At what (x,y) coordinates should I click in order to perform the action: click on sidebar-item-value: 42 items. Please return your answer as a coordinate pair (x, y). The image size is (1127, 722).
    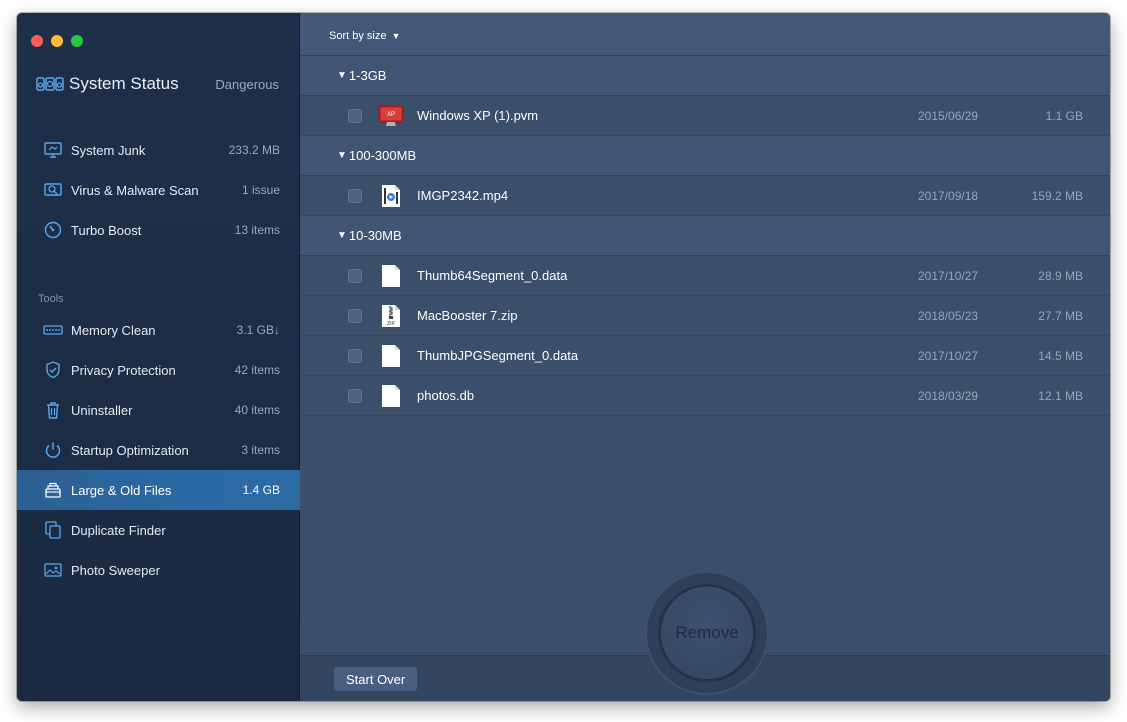
    Looking at the image, I should click on (257, 370).